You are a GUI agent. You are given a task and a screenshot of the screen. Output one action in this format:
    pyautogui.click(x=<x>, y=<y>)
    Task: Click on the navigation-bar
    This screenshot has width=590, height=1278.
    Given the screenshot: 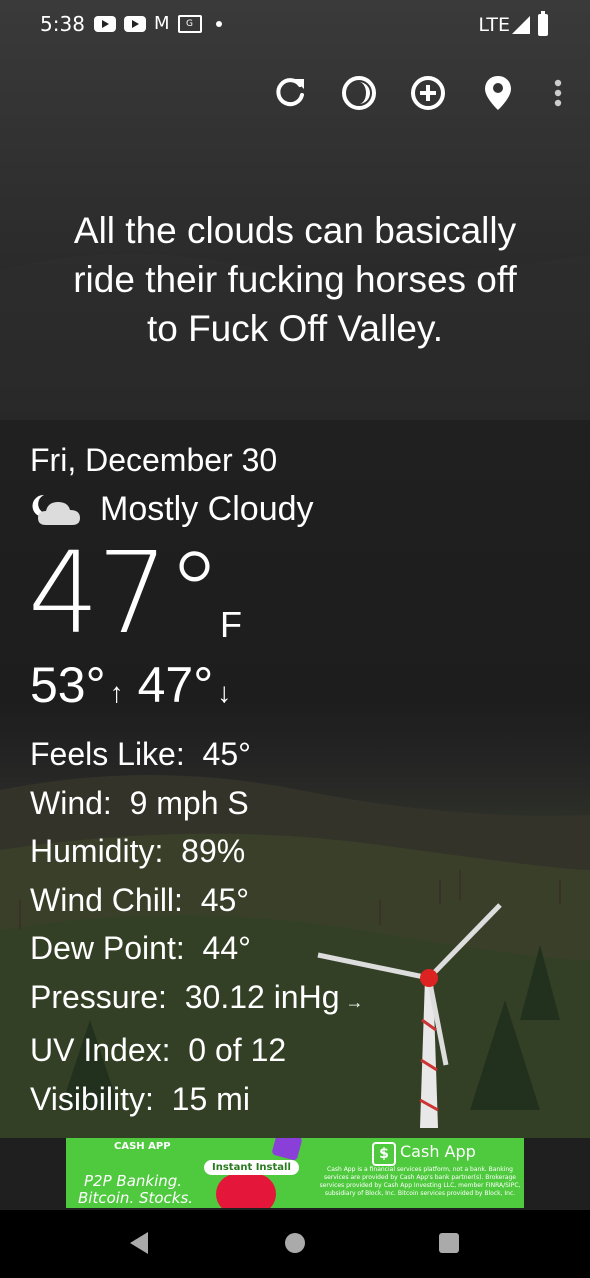 What is the action you would take?
    pyautogui.click(x=295, y=1244)
    